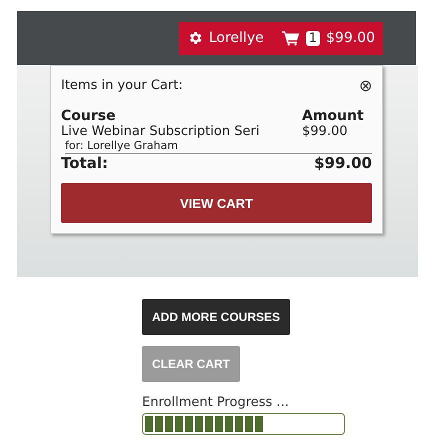  I want to click on popup-title: Items in your Cart:, so click(122, 85).